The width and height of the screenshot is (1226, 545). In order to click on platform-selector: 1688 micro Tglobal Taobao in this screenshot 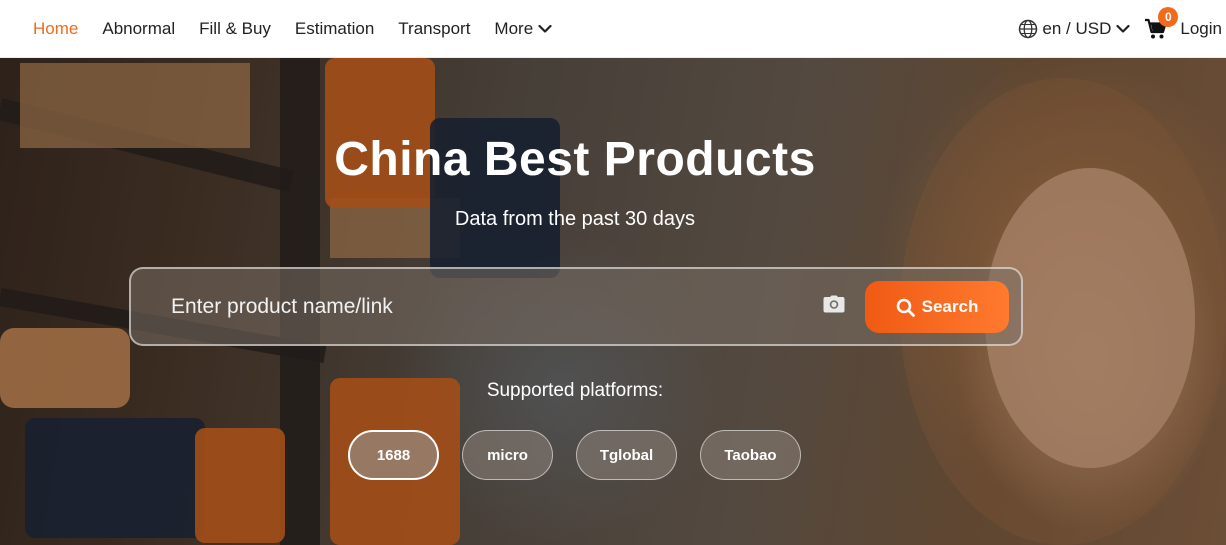, I will do `click(586, 455)`.